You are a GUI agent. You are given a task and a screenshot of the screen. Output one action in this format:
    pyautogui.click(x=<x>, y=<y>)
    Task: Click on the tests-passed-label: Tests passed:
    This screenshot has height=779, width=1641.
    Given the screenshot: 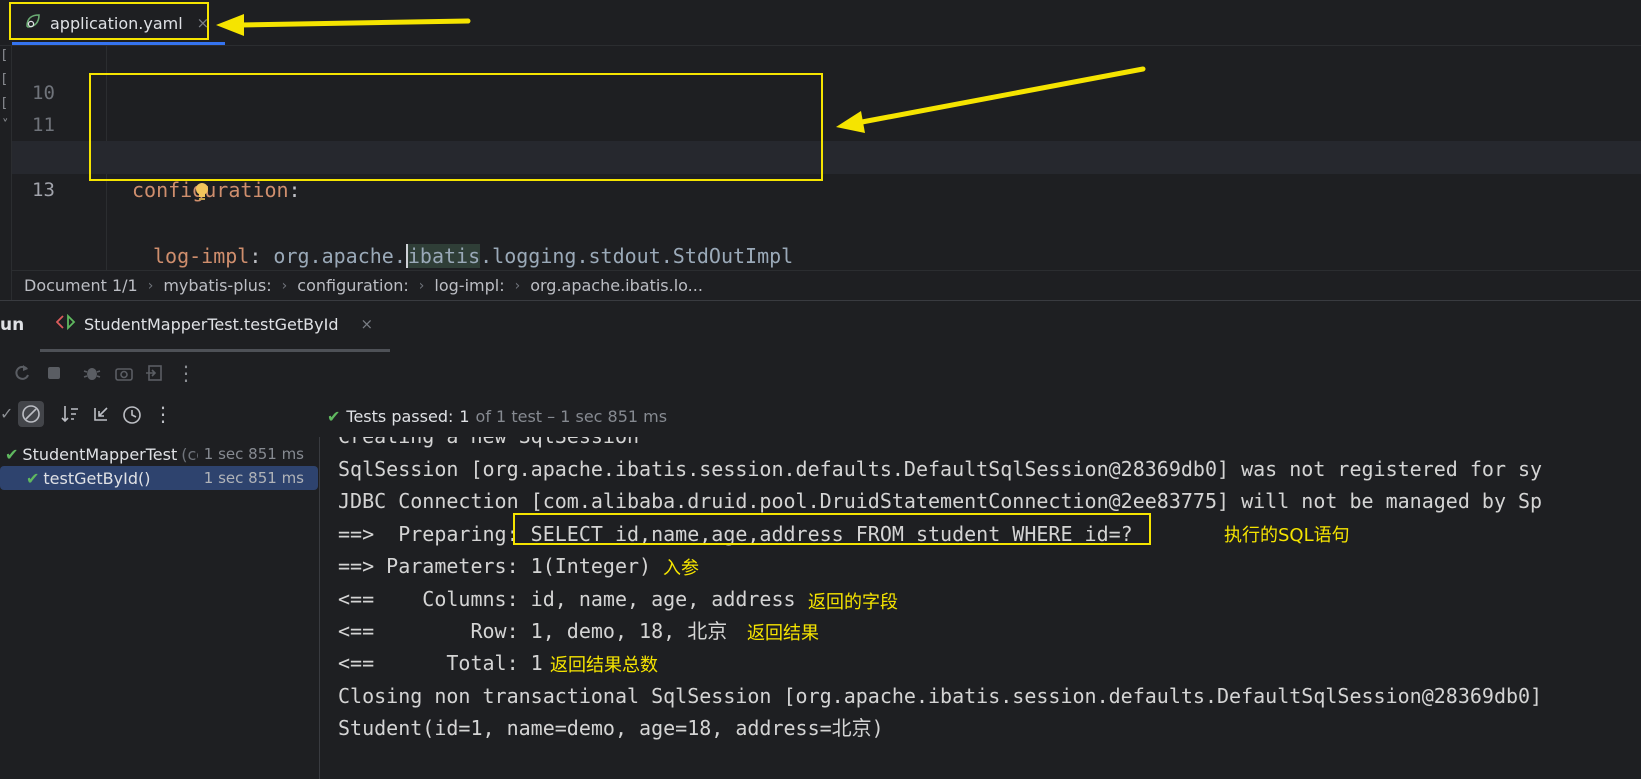 What is the action you would take?
    pyautogui.click(x=400, y=416)
    